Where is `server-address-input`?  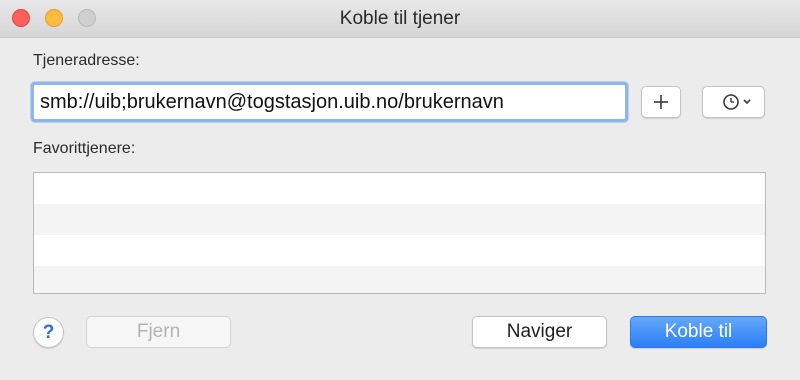
server-address-input is located at coordinates (329, 102).